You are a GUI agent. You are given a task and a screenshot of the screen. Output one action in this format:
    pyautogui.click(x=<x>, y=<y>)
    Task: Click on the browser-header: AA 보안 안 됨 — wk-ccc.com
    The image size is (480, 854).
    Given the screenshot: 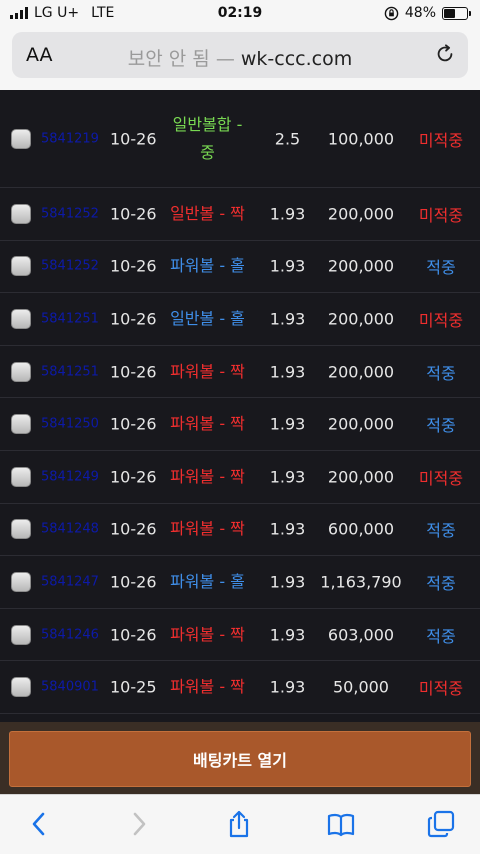 What is the action you would take?
    pyautogui.click(x=240, y=59)
    